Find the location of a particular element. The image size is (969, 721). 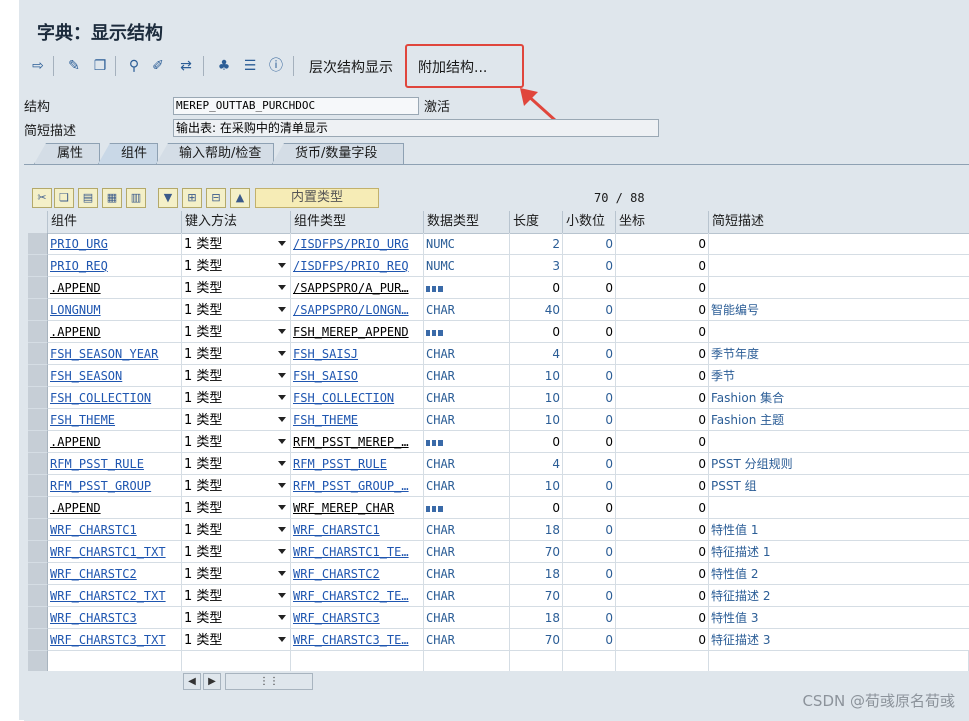

tab-currency-quantity: 货币/数量字段 is located at coordinates (338, 153).